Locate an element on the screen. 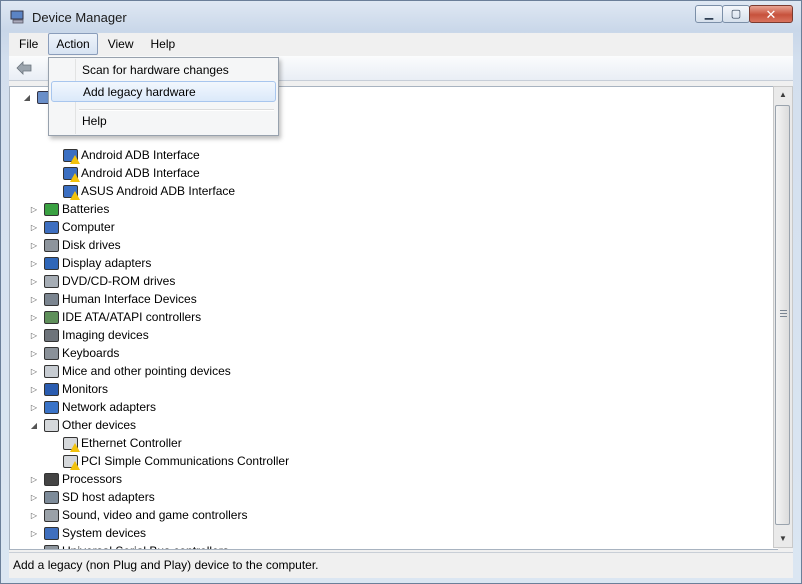 Image resolution: width=802 pixels, height=584 pixels. tree-row: ▷ DVD/CD-ROM drives is located at coordinates (102, 281).